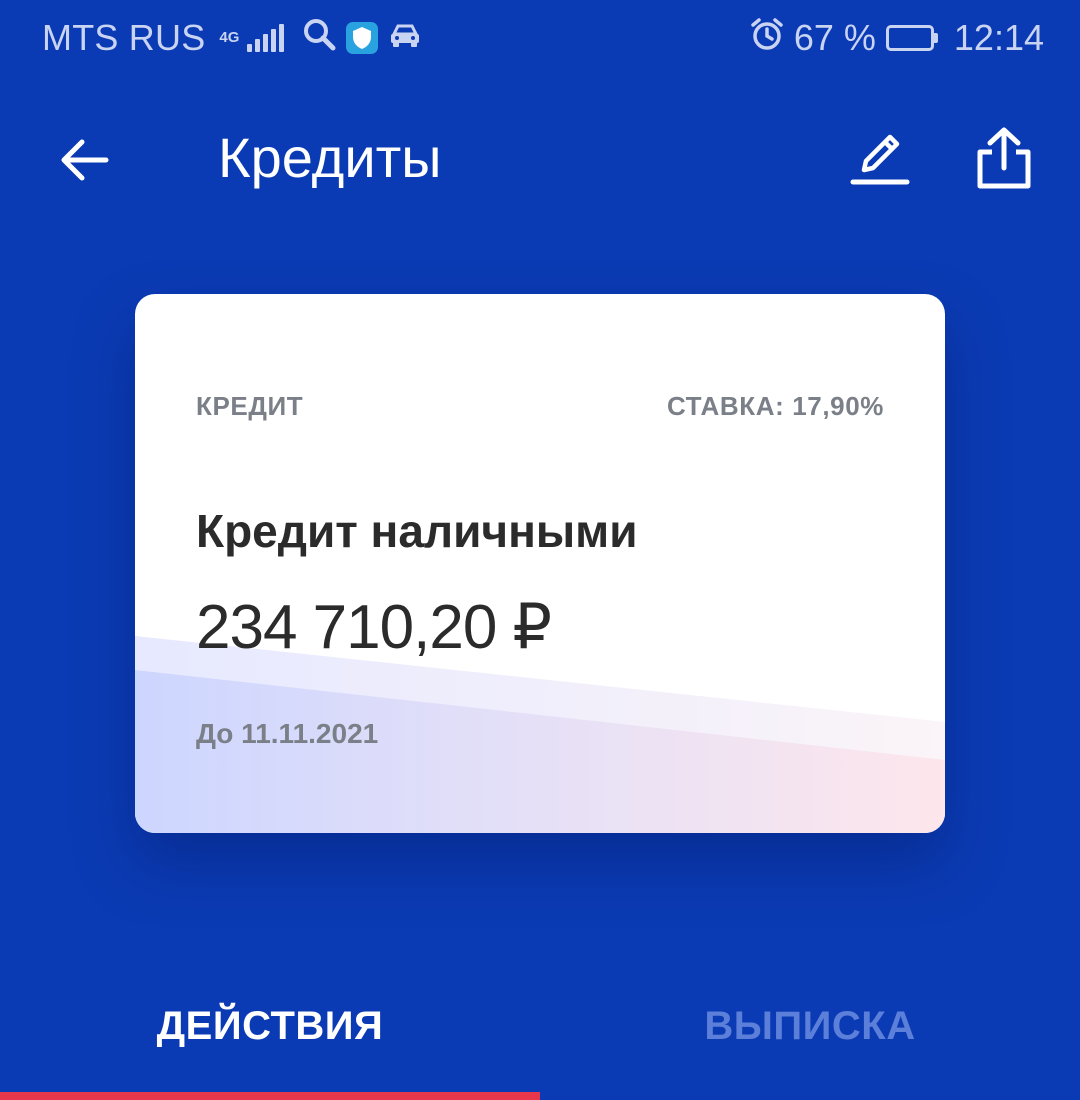 This screenshot has width=1080, height=1100. I want to click on active-tab-indicator, so click(270, 1096).